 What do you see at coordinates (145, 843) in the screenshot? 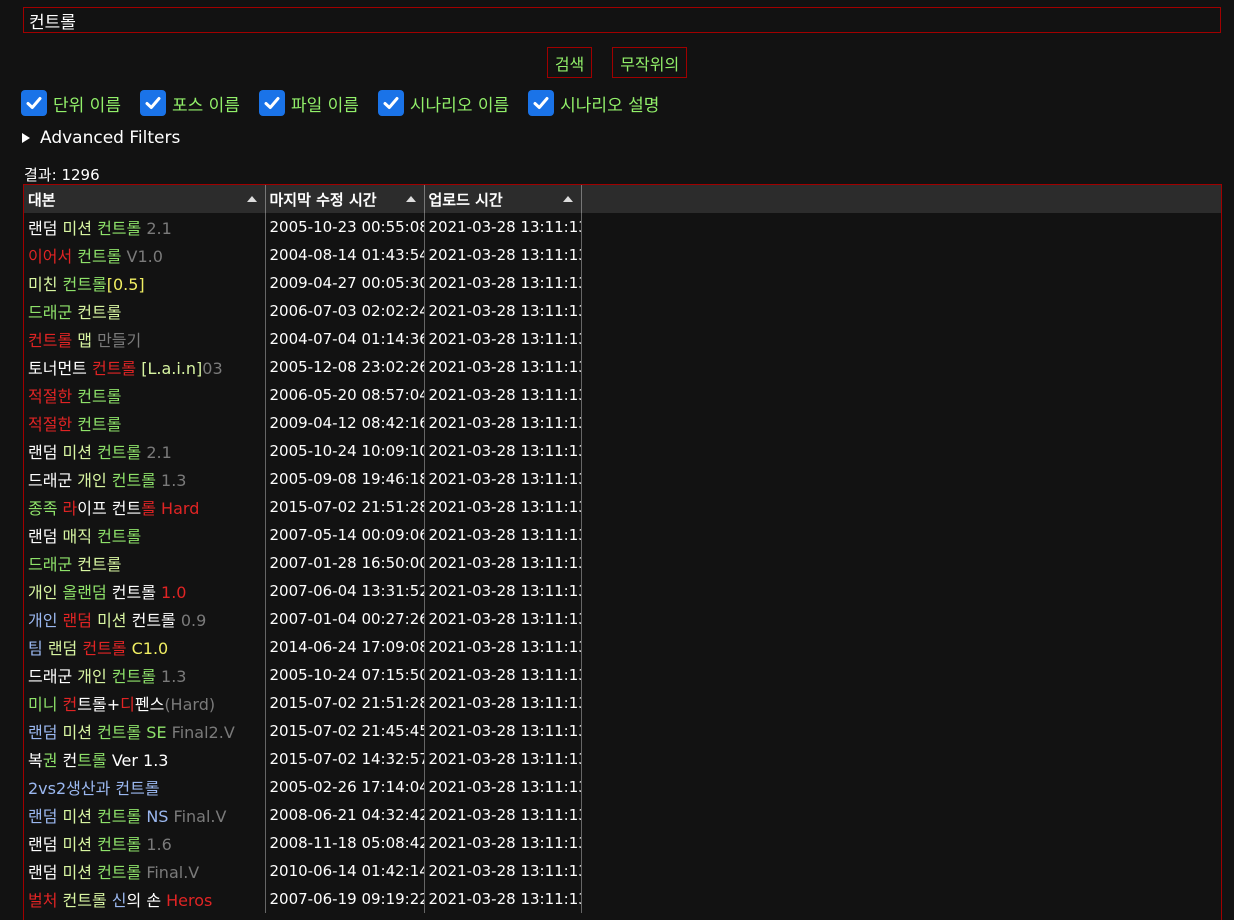
I see `cell-script-name: 랜덤 미션 컨트롤 1.6` at bounding box center [145, 843].